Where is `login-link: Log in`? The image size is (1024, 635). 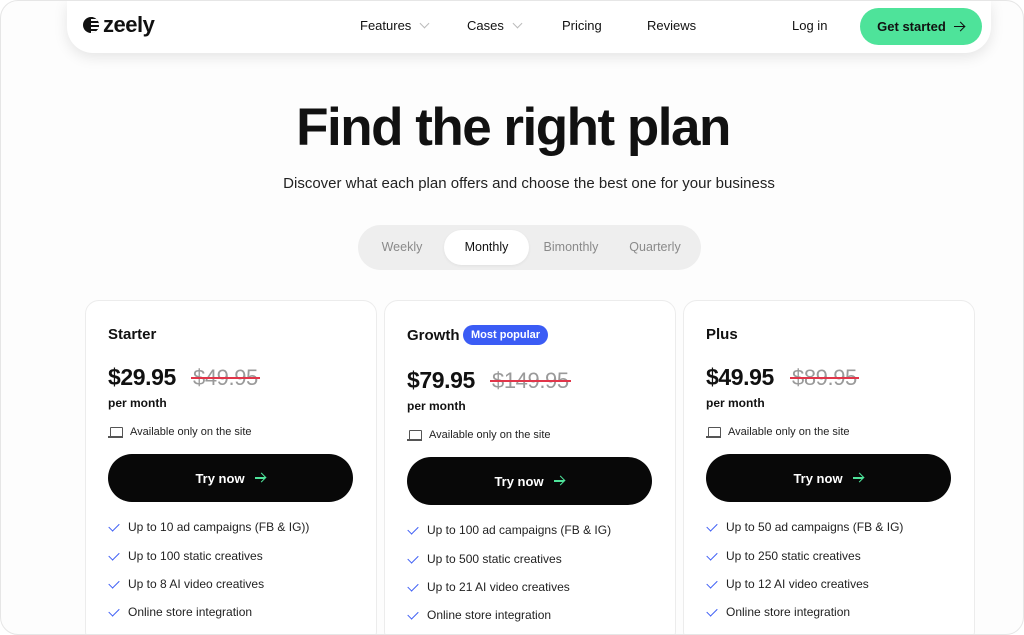
login-link: Log in is located at coordinates (809, 25).